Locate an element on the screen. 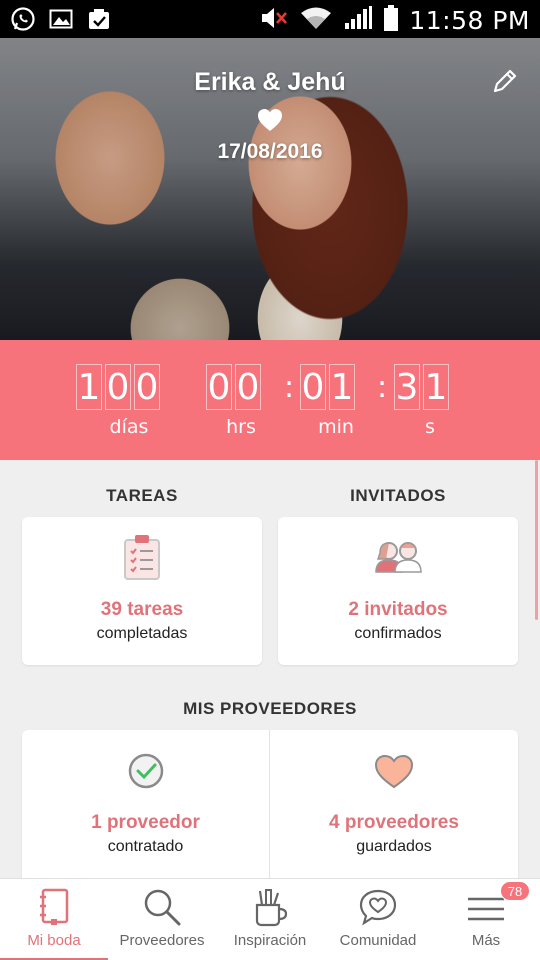 The width and height of the screenshot is (540, 960). countdown-seconds: 3 1 is located at coordinates (423, 387).